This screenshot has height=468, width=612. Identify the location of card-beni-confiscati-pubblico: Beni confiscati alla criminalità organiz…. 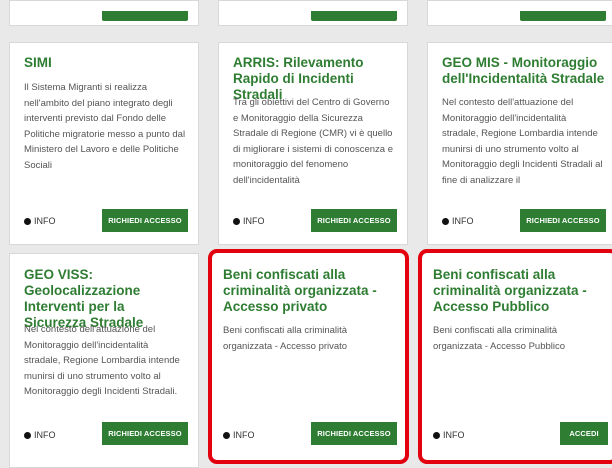
(515, 356).